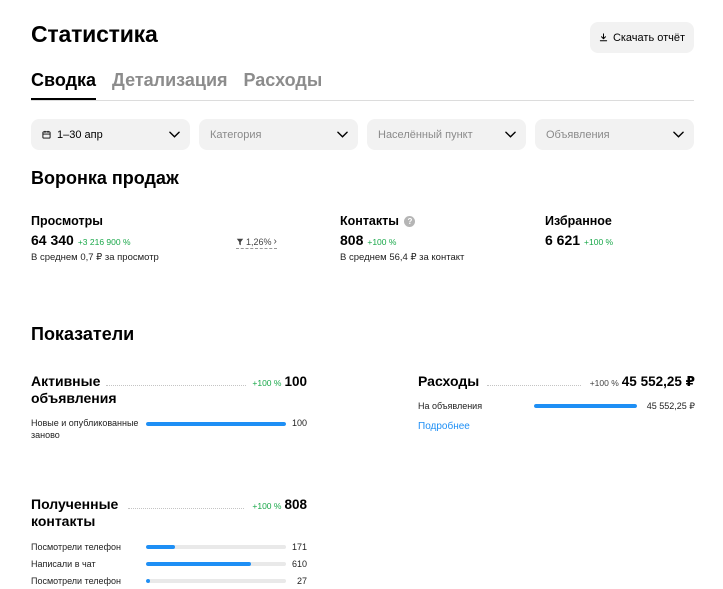 The image size is (723, 589). What do you see at coordinates (599, 242) in the screenshot?
I see `favorites-delta: +100 %` at bounding box center [599, 242].